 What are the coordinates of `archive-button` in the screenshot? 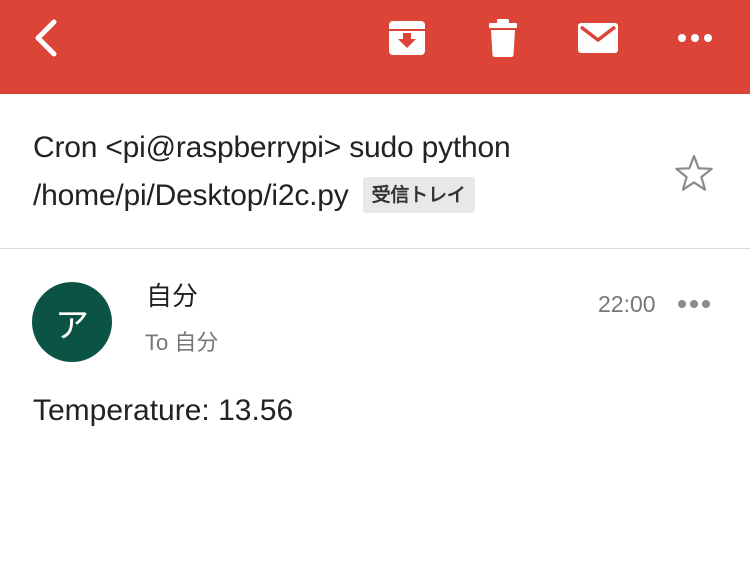 It's located at (407, 38).